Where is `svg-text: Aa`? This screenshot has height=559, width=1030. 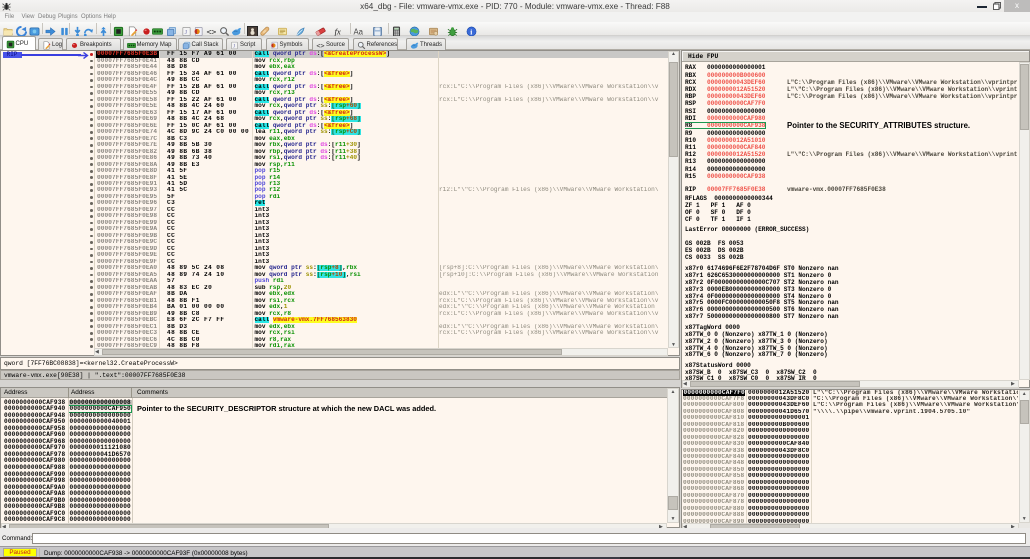 svg-text: Aa is located at coordinates (358, 31).